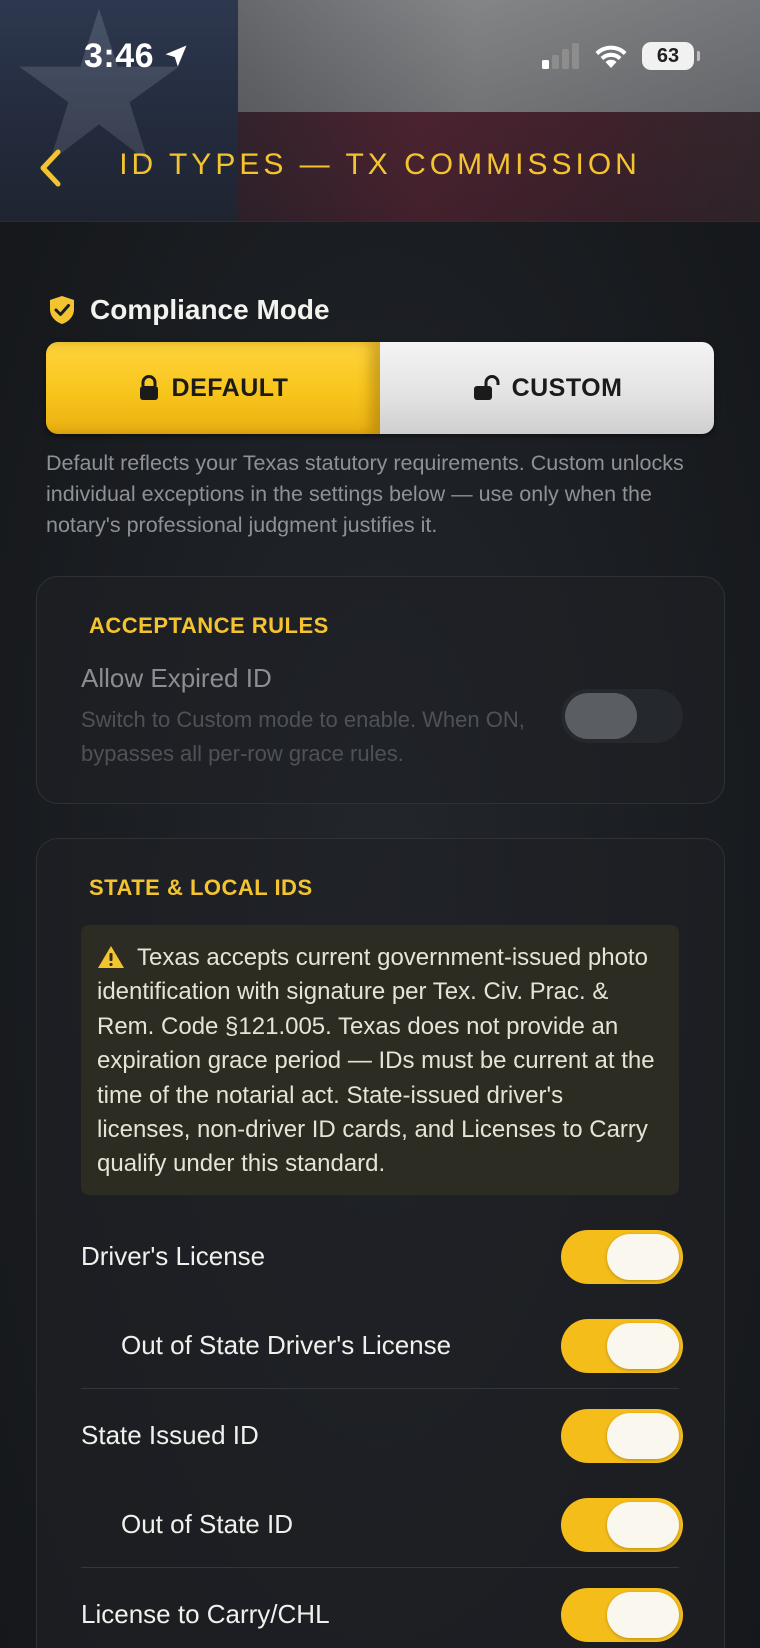 The image size is (760, 1648). Describe the element at coordinates (176, 678) in the screenshot. I see `allow-expired-id-title: Allow Expired ID` at that location.